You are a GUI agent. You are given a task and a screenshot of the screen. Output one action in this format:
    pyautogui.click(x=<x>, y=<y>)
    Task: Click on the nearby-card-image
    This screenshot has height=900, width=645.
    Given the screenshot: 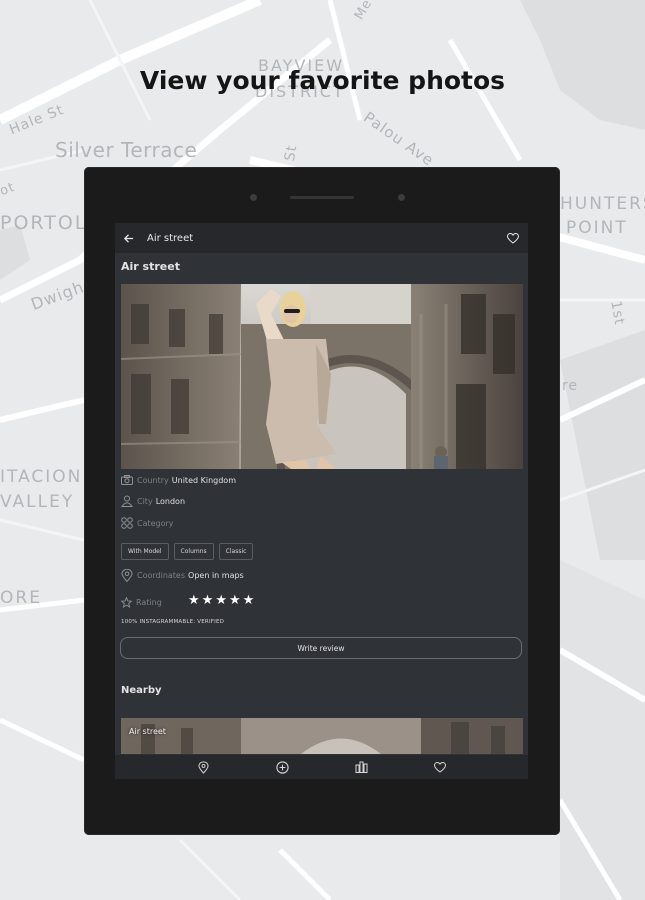 What is the action you would take?
    pyautogui.click(x=322, y=736)
    